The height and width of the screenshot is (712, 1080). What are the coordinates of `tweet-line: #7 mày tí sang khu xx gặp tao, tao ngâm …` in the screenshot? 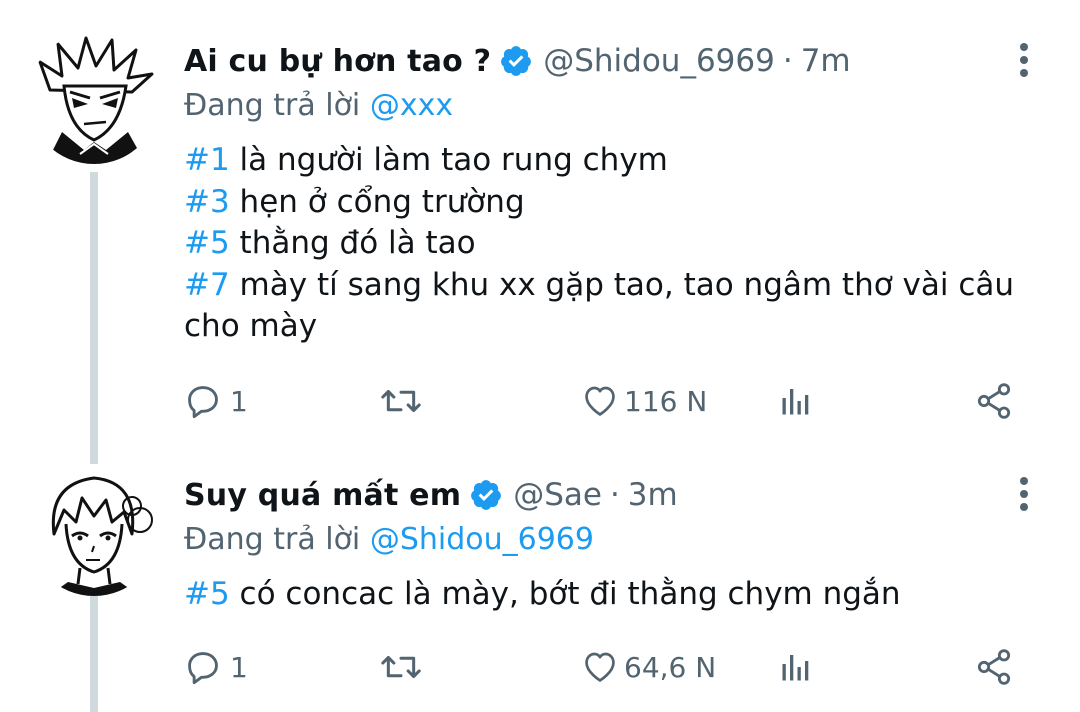 It's located at (612, 286).